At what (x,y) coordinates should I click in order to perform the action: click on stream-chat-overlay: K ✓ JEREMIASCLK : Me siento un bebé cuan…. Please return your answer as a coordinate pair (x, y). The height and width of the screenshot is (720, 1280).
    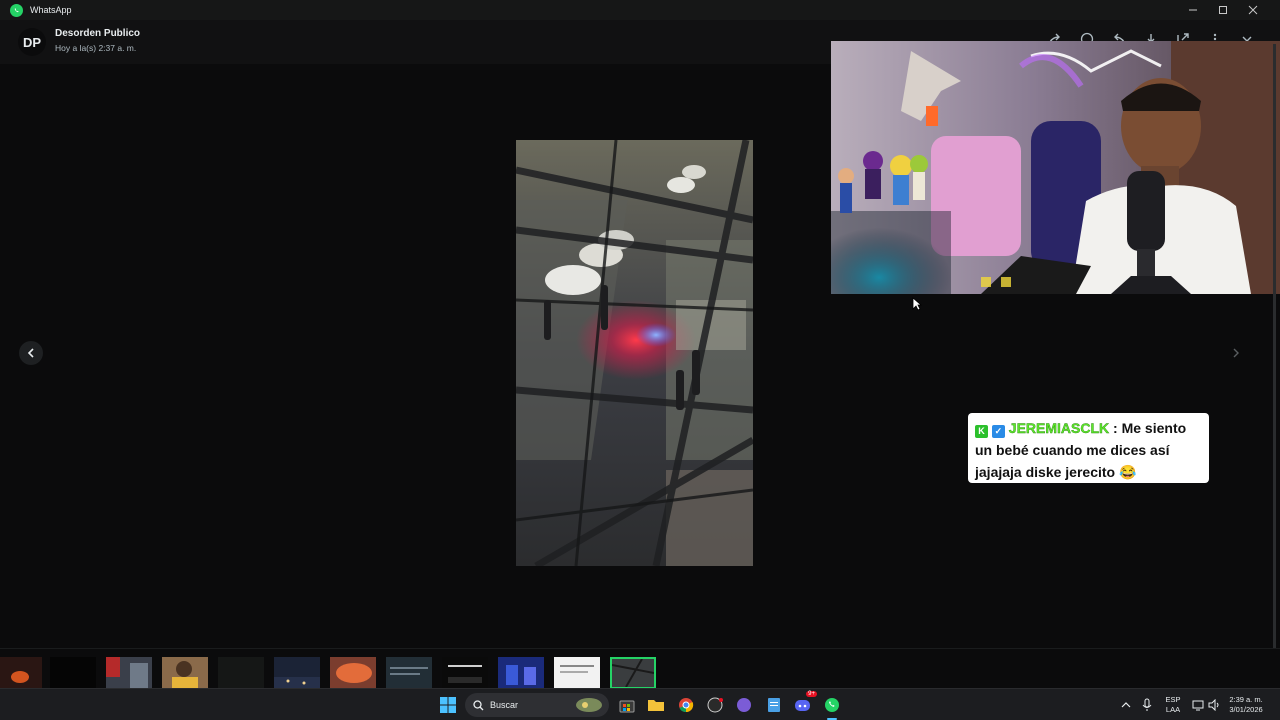
    Looking at the image, I should click on (1088, 448).